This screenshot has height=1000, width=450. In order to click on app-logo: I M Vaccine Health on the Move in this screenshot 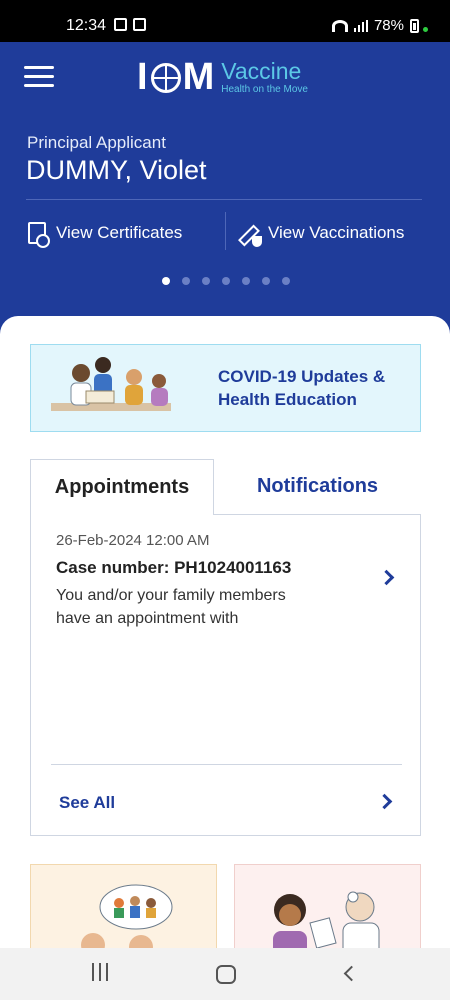, I will do `click(222, 77)`.